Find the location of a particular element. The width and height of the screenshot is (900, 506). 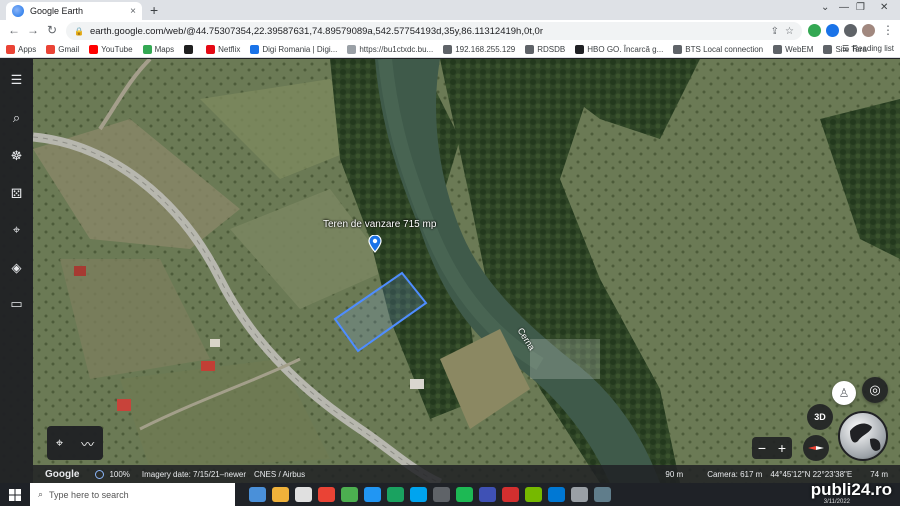

bookmark-item: WebEM is located at coordinates (793, 49).